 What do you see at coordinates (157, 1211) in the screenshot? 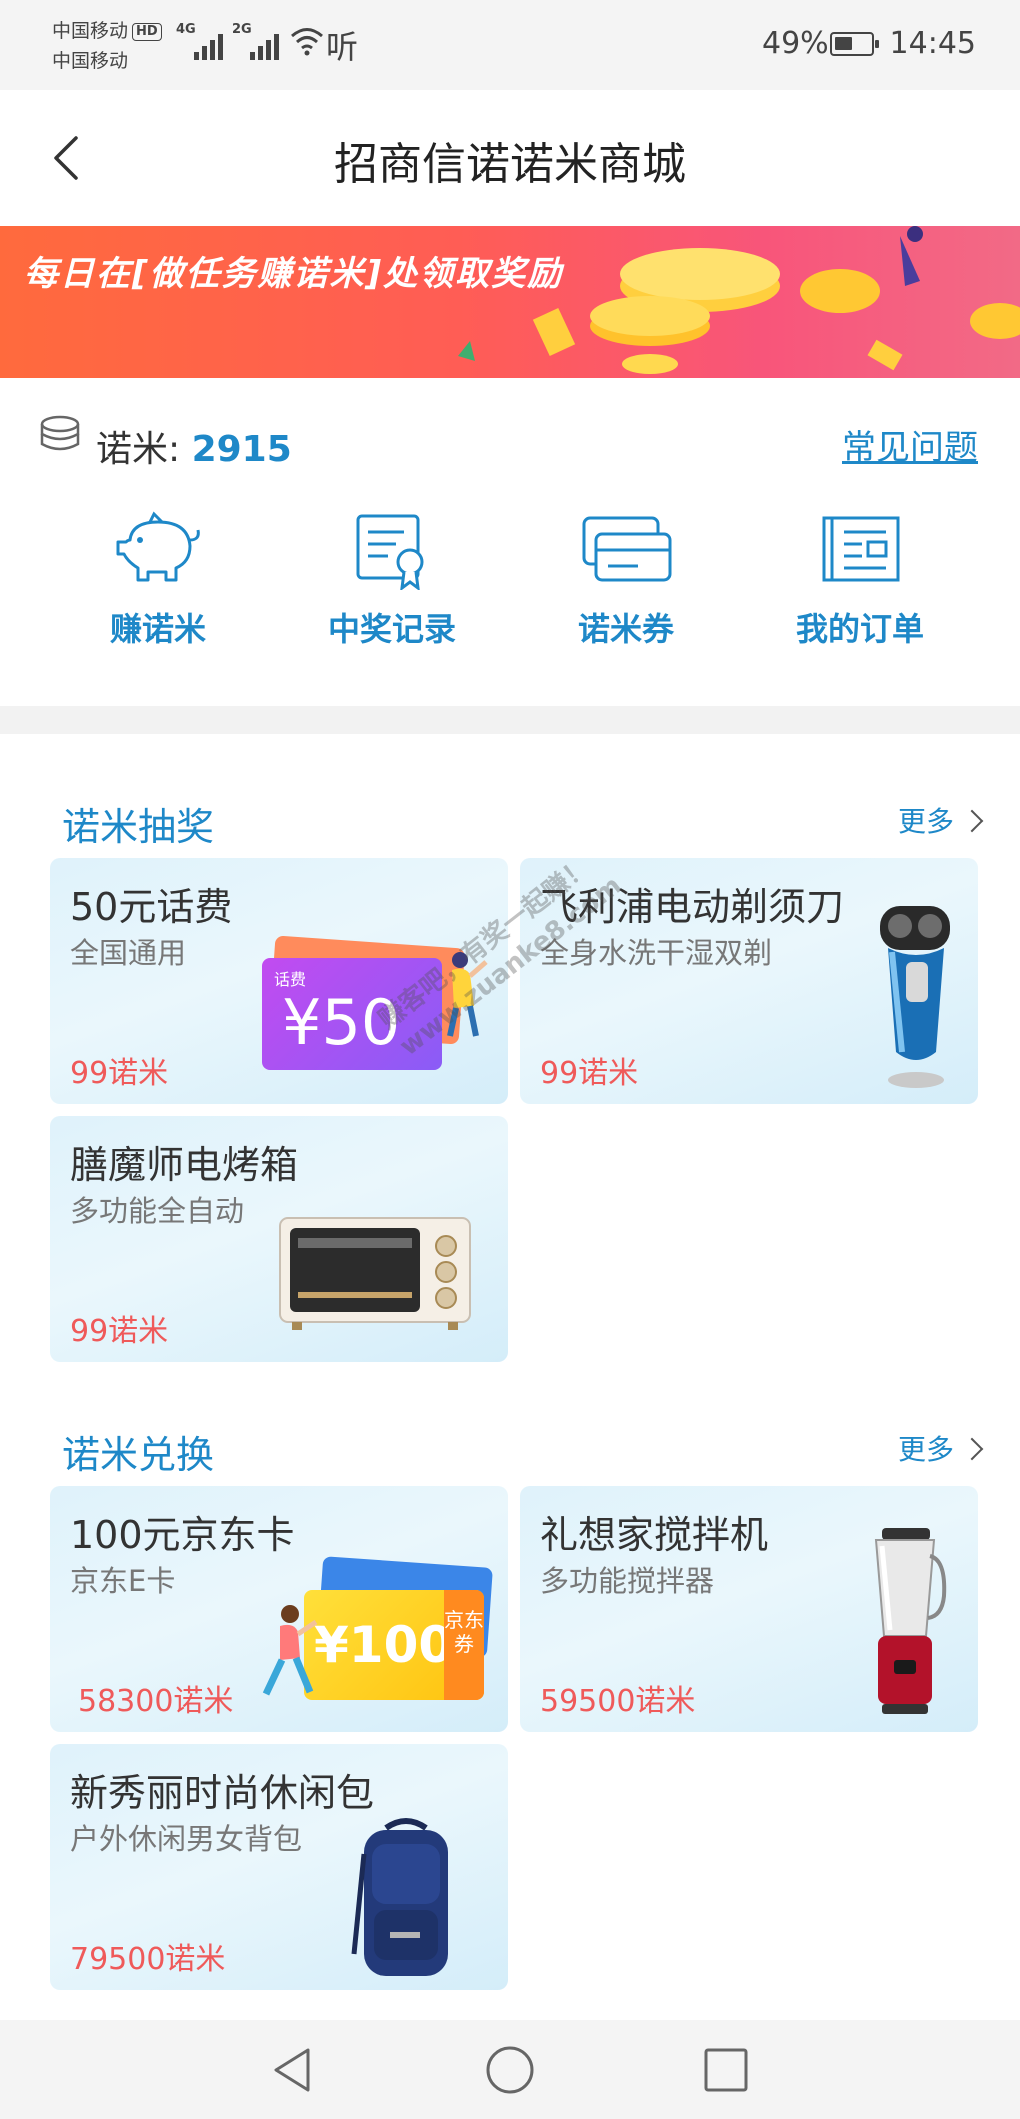
I see `product-desc: 多功能全自动` at bounding box center [157, 1211].